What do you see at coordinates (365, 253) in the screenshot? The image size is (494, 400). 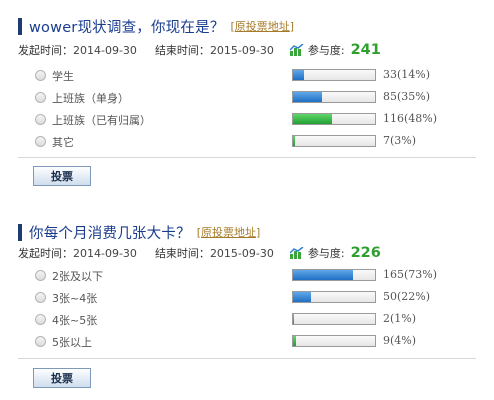 I see `participation-count: 226` at bounding box center [365, 253].